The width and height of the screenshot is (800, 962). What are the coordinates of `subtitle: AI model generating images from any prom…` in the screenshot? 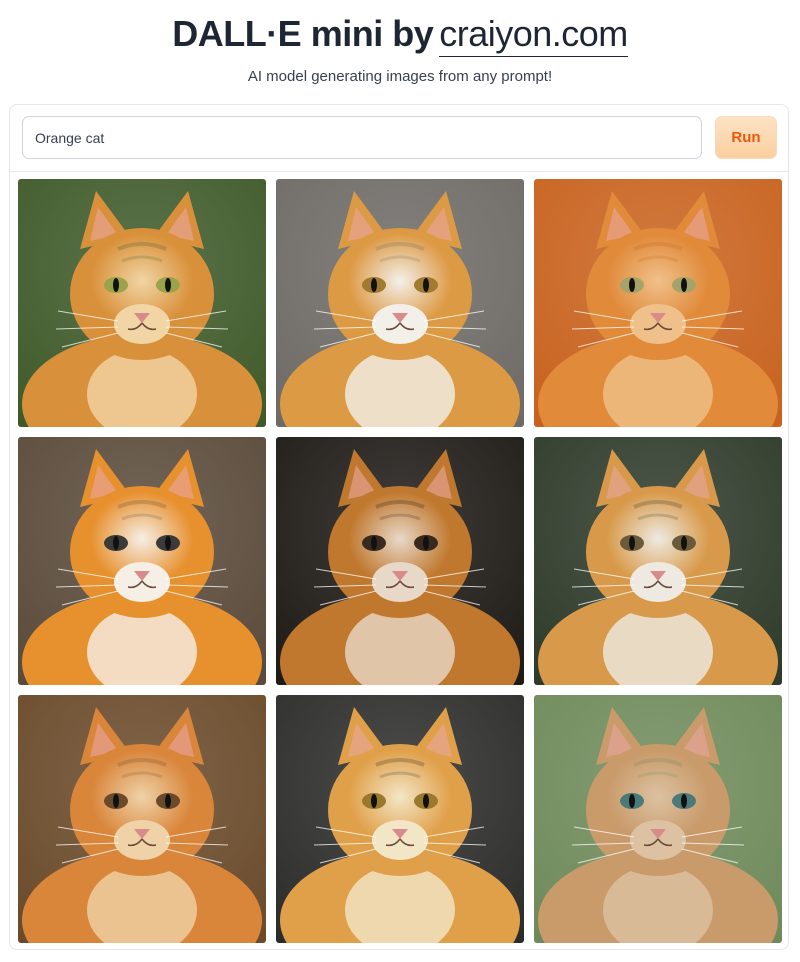 It's located at (400, 76).